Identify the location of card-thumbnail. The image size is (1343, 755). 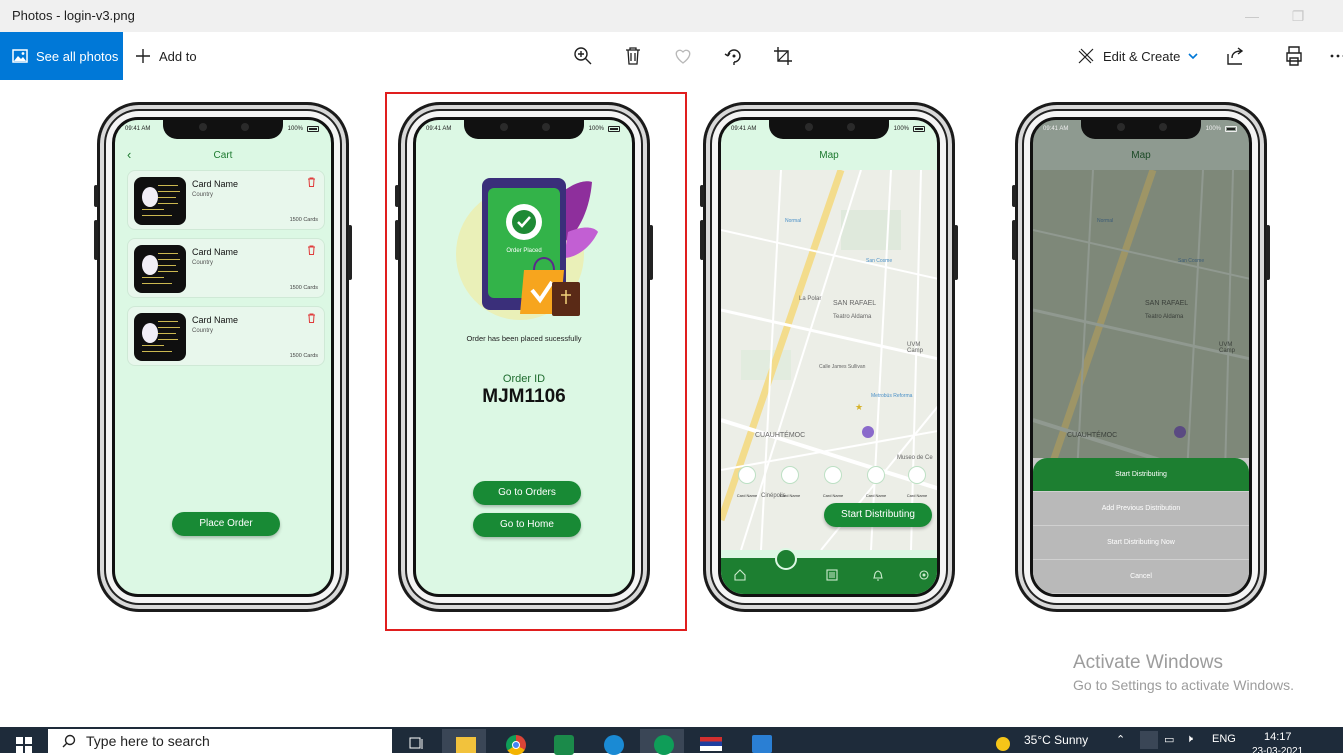
(160, 337).